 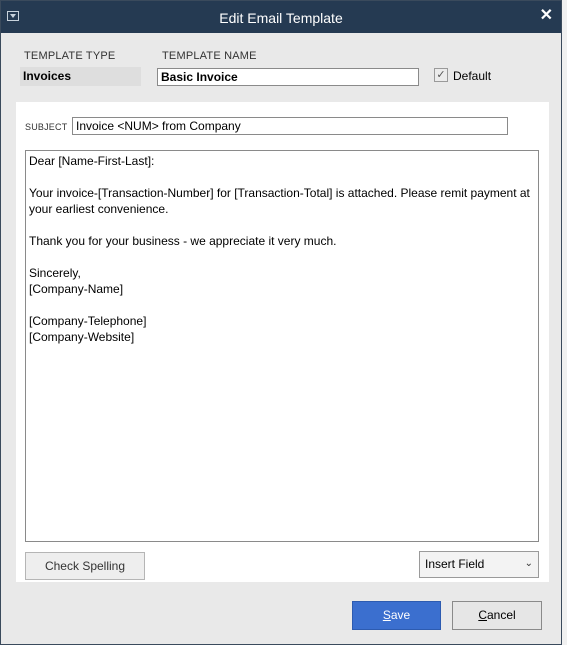 I want to click on chevron-down-icon: ⌄, so click(x=528, y=563).